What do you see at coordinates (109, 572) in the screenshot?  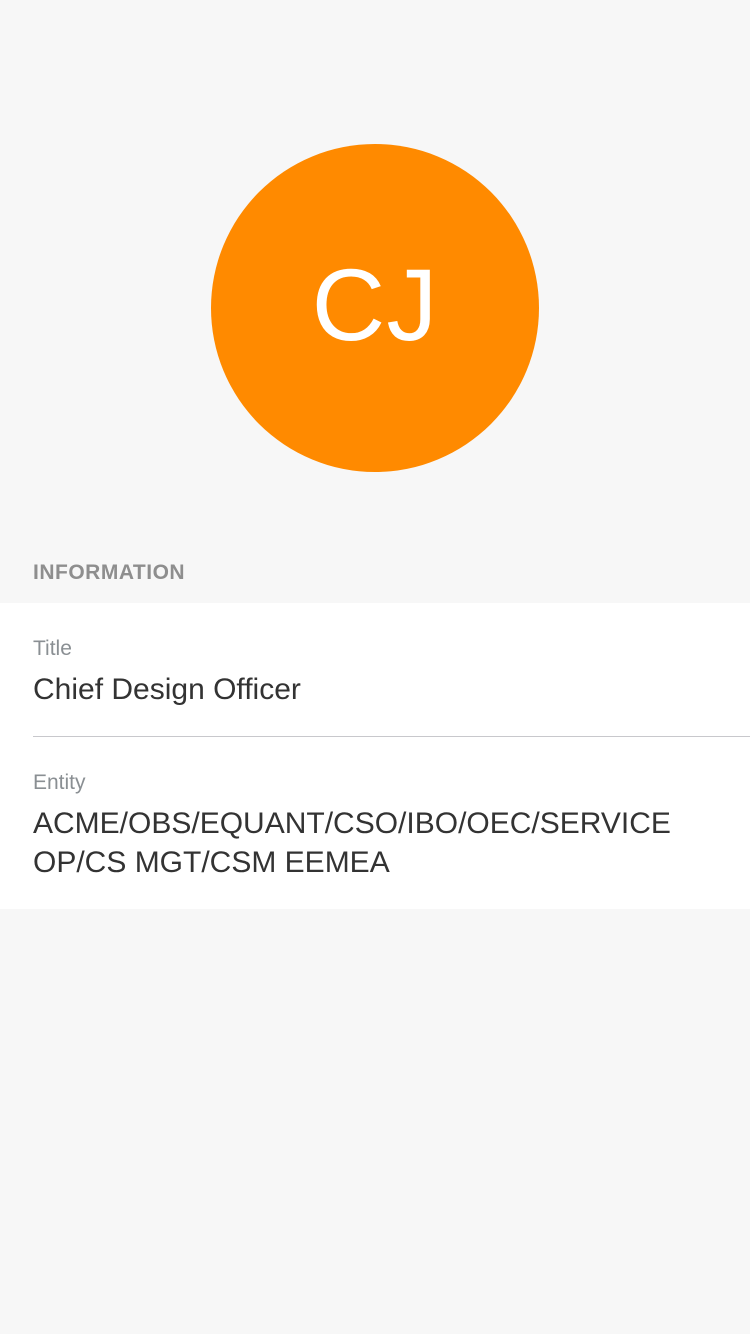 I see `information-section-header: INFORMATION` at bounding box center [109, 572].